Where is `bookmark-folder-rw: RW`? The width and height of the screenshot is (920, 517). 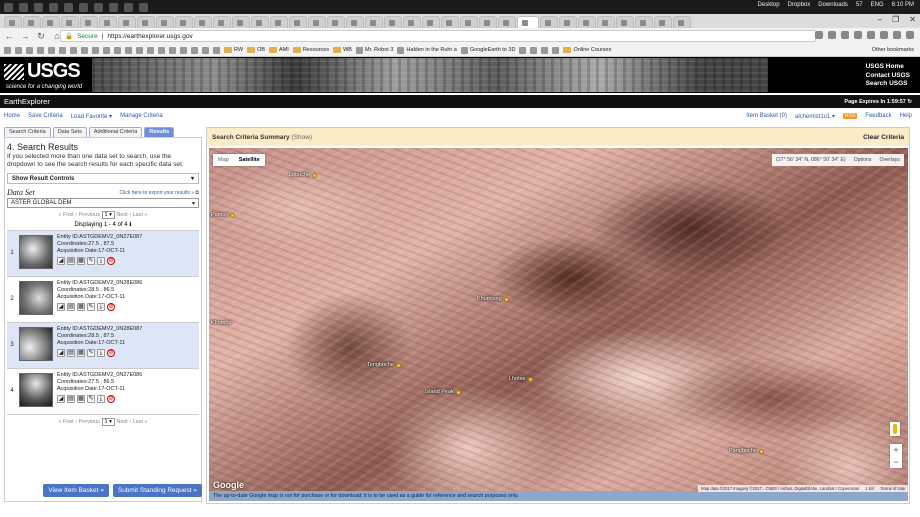
bookmark-folder-rw: RW is located at coordinates (233, 50).